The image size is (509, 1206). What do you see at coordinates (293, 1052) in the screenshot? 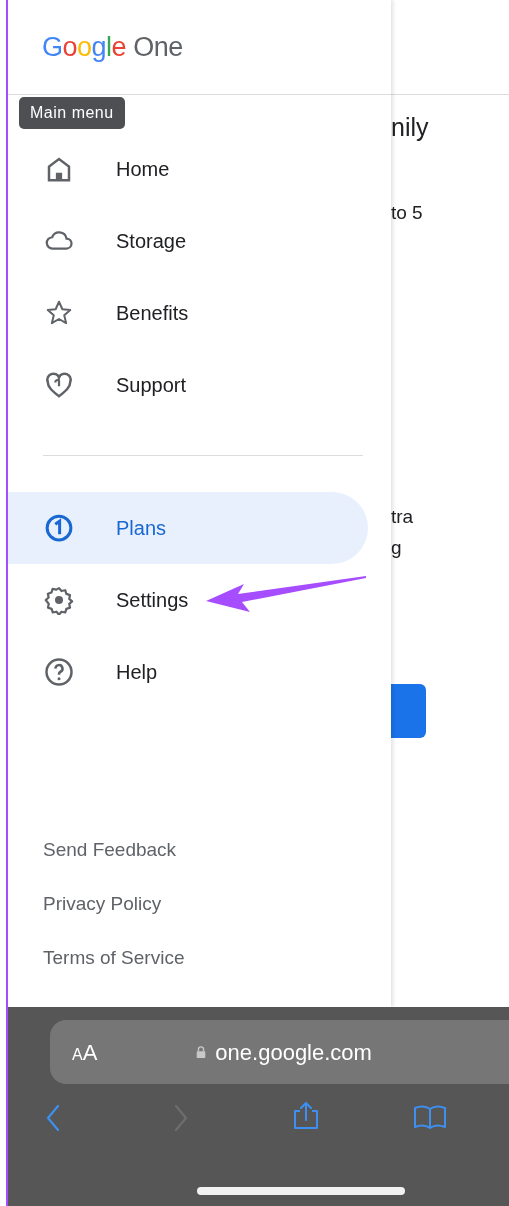
I see `url-text: one.google.com` at bounding box center [293, 1052].